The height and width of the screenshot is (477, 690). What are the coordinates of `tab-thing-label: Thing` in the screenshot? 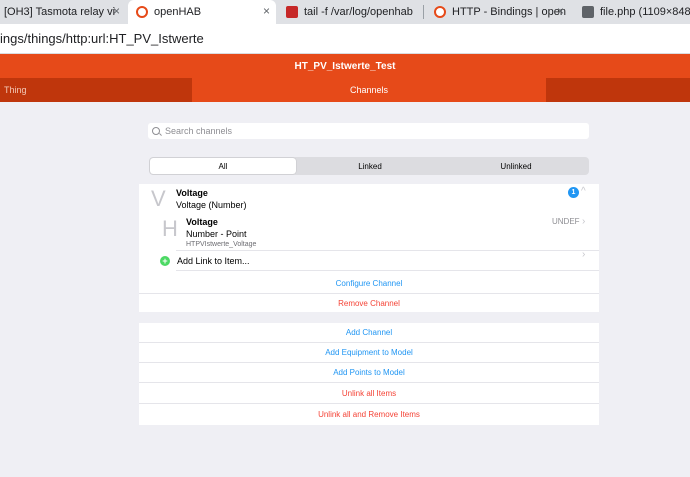 It's located at (15, 90).